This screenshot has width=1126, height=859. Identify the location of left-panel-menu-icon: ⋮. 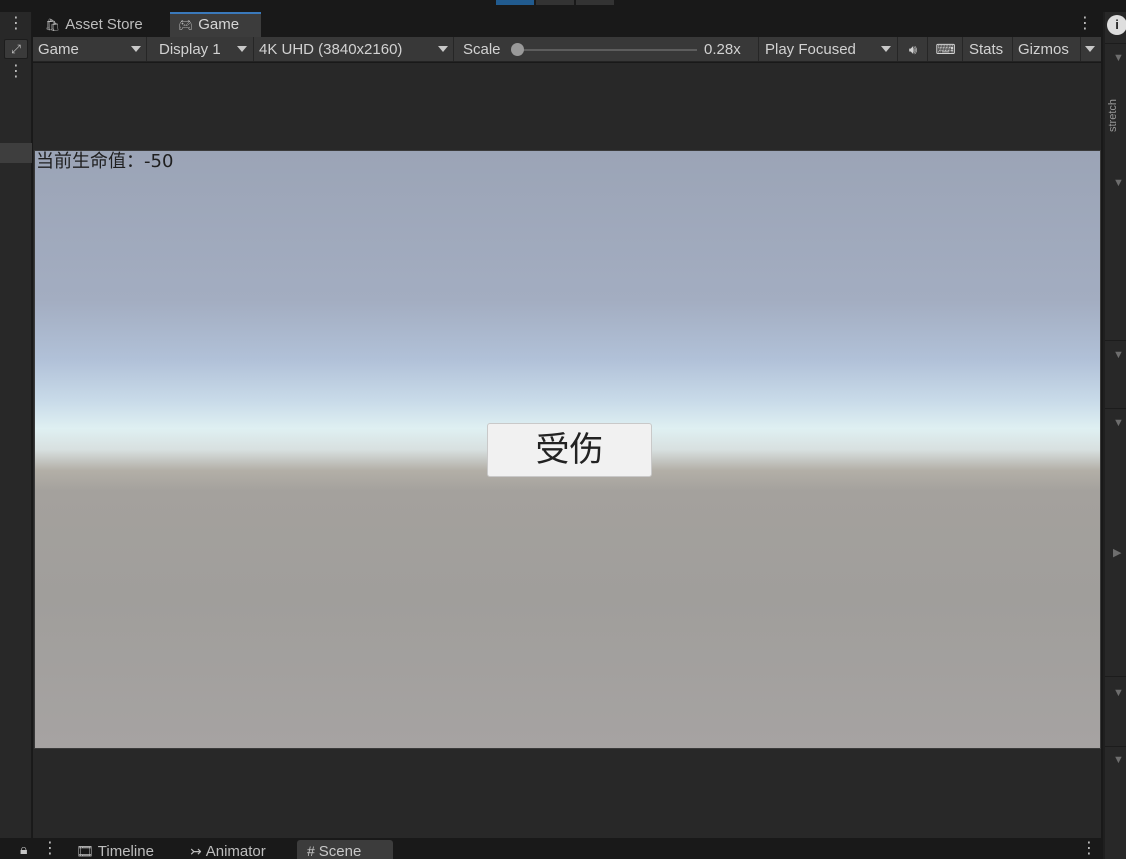
(16, 24).